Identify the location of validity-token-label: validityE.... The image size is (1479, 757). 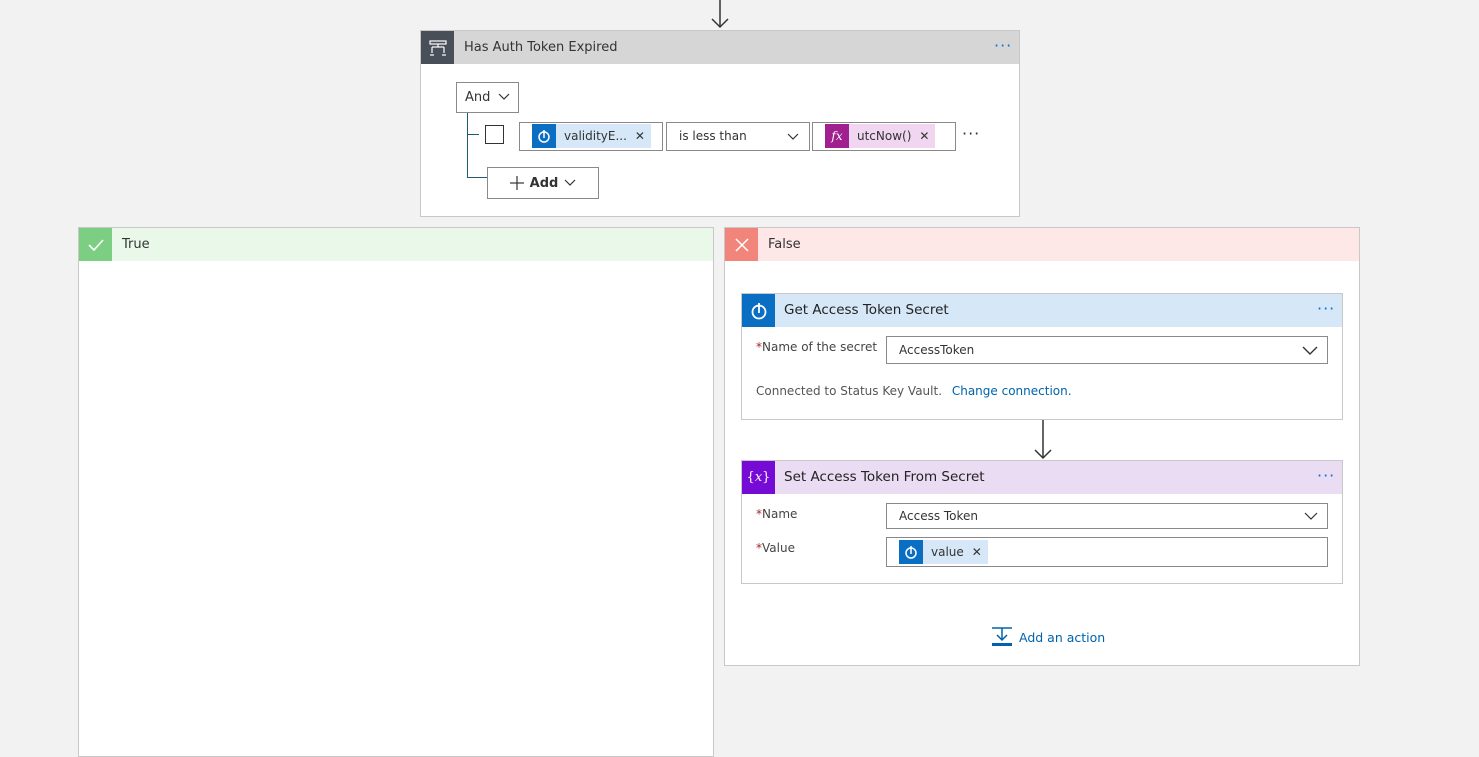
(595, 136).